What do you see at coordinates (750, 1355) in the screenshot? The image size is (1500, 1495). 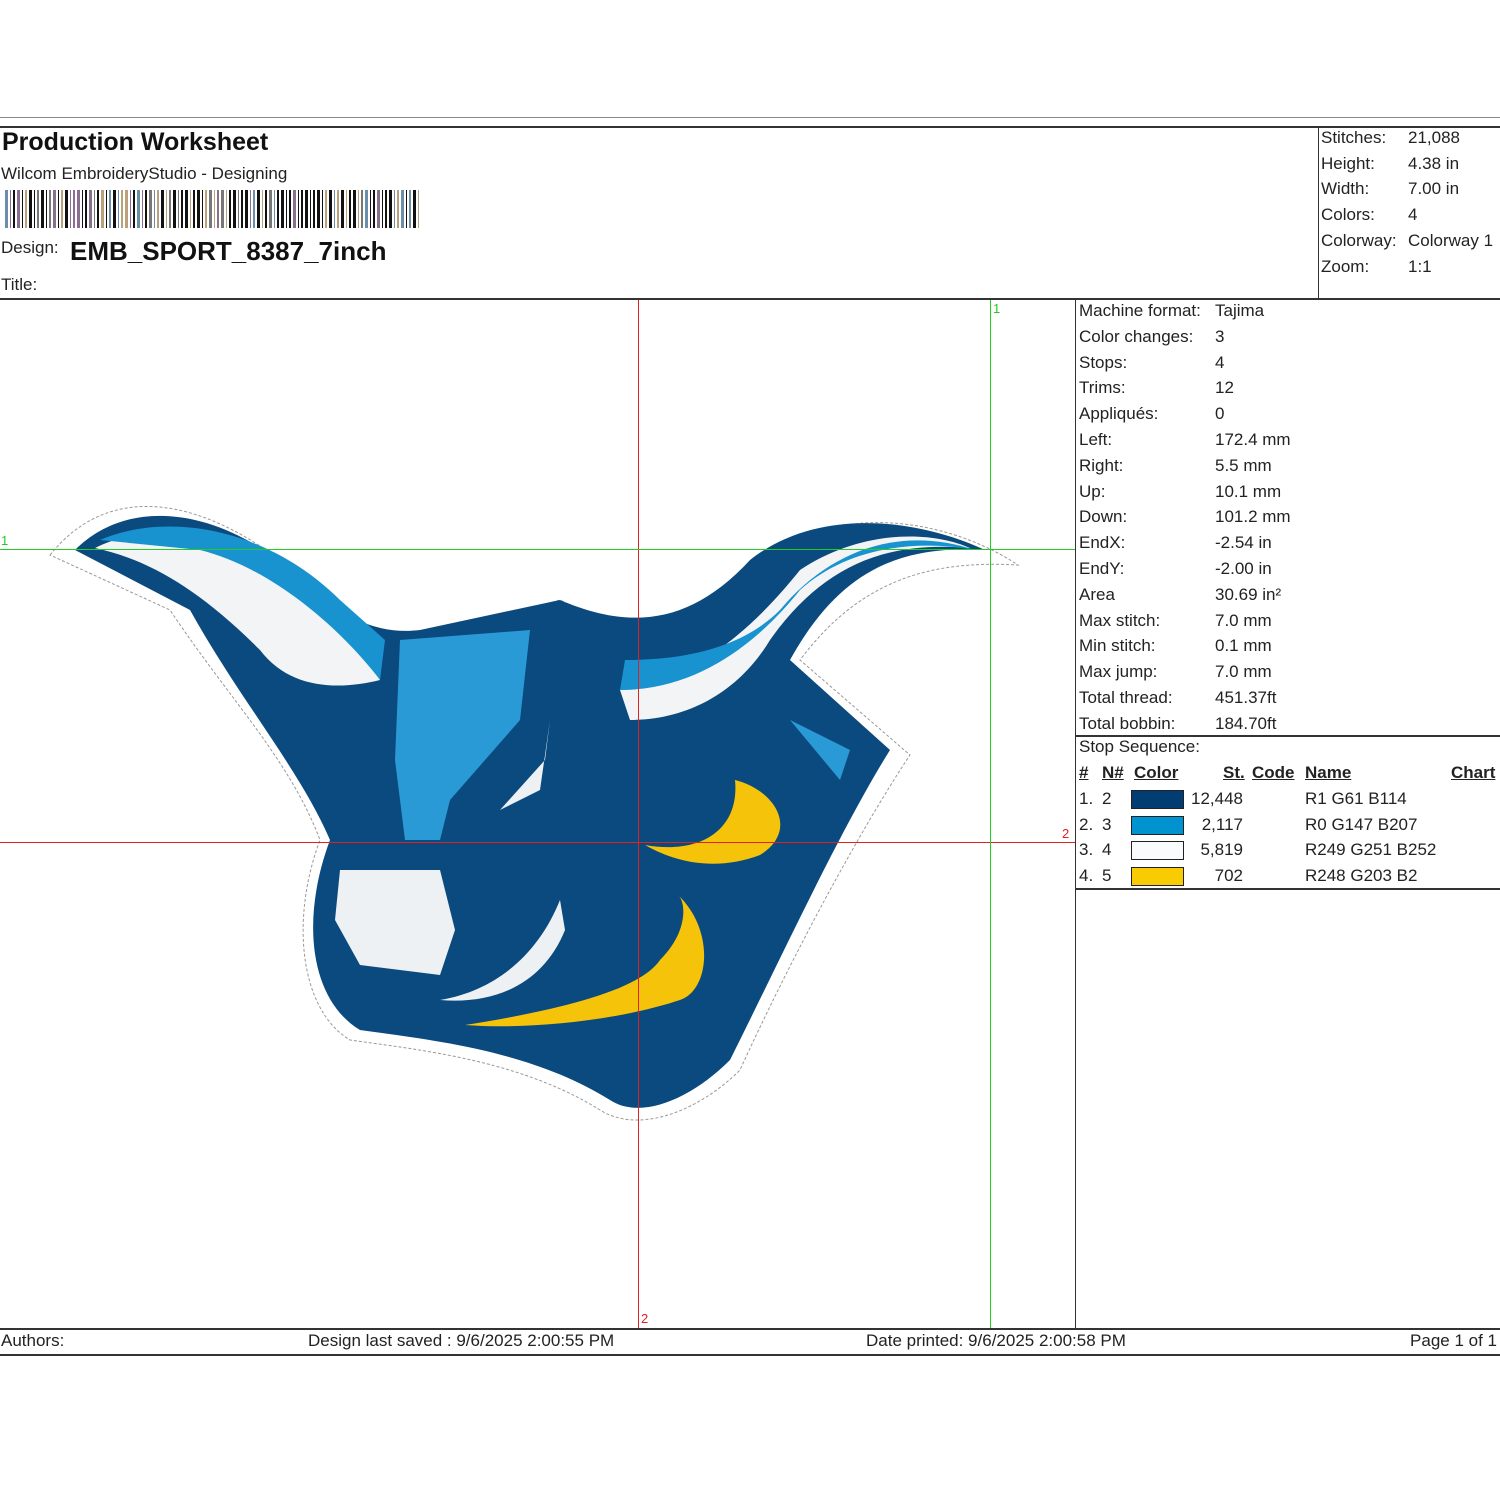 I see `footer-bottom-border` at bounding box center [750, 1355].